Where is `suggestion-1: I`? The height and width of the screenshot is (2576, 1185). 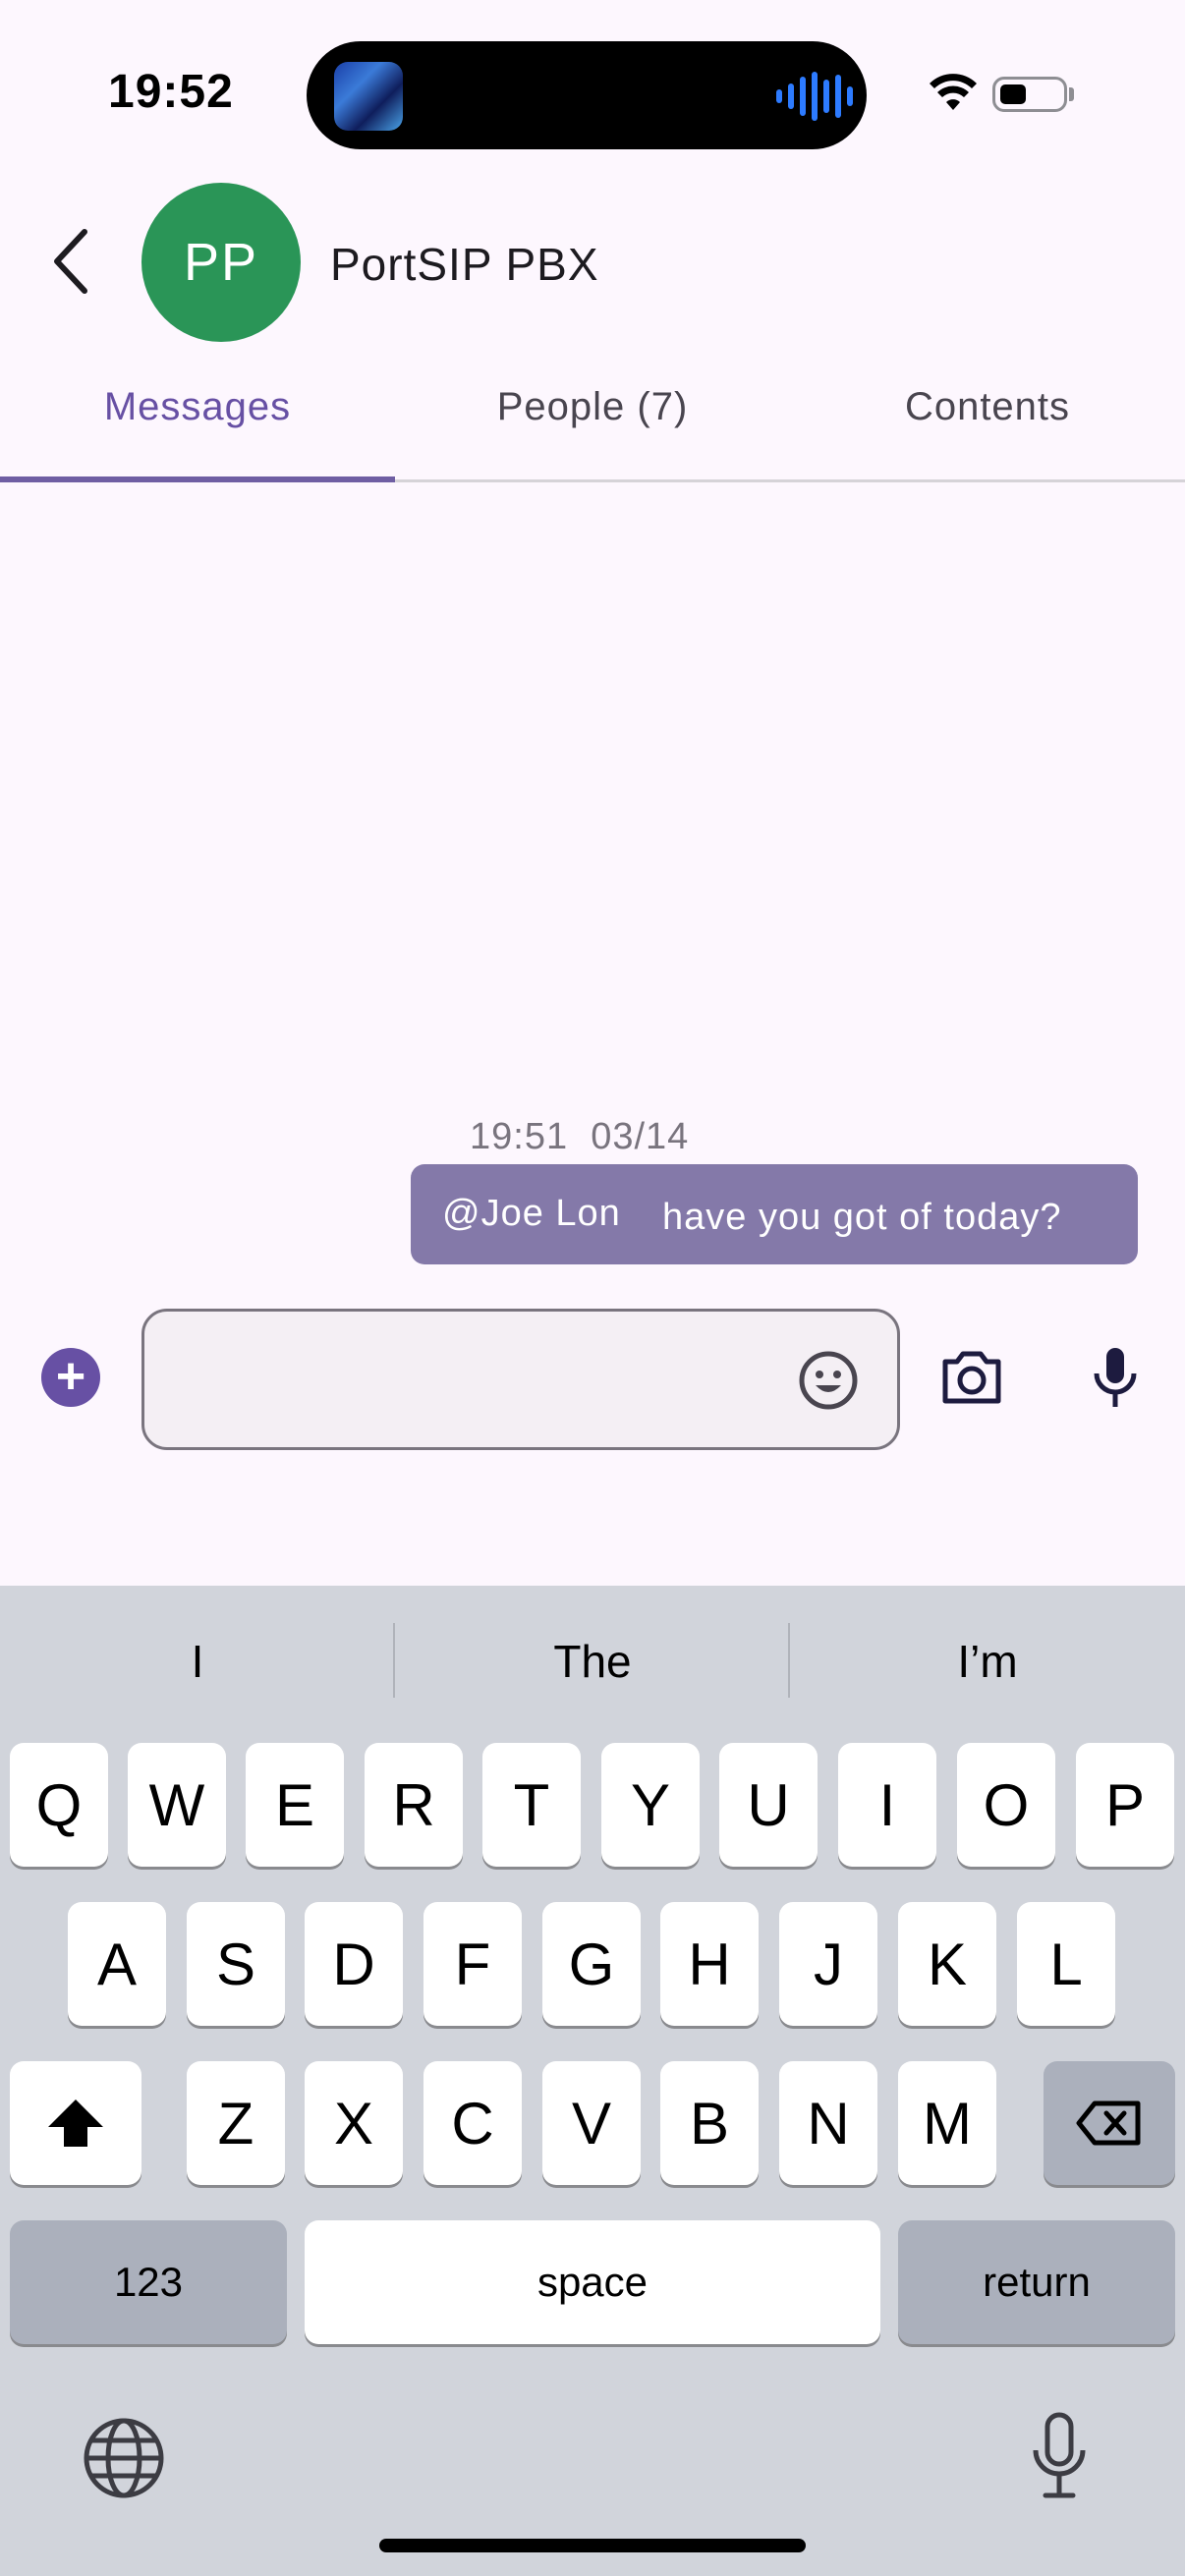
suggestion-1: I is located at coordinates (198, 1661).